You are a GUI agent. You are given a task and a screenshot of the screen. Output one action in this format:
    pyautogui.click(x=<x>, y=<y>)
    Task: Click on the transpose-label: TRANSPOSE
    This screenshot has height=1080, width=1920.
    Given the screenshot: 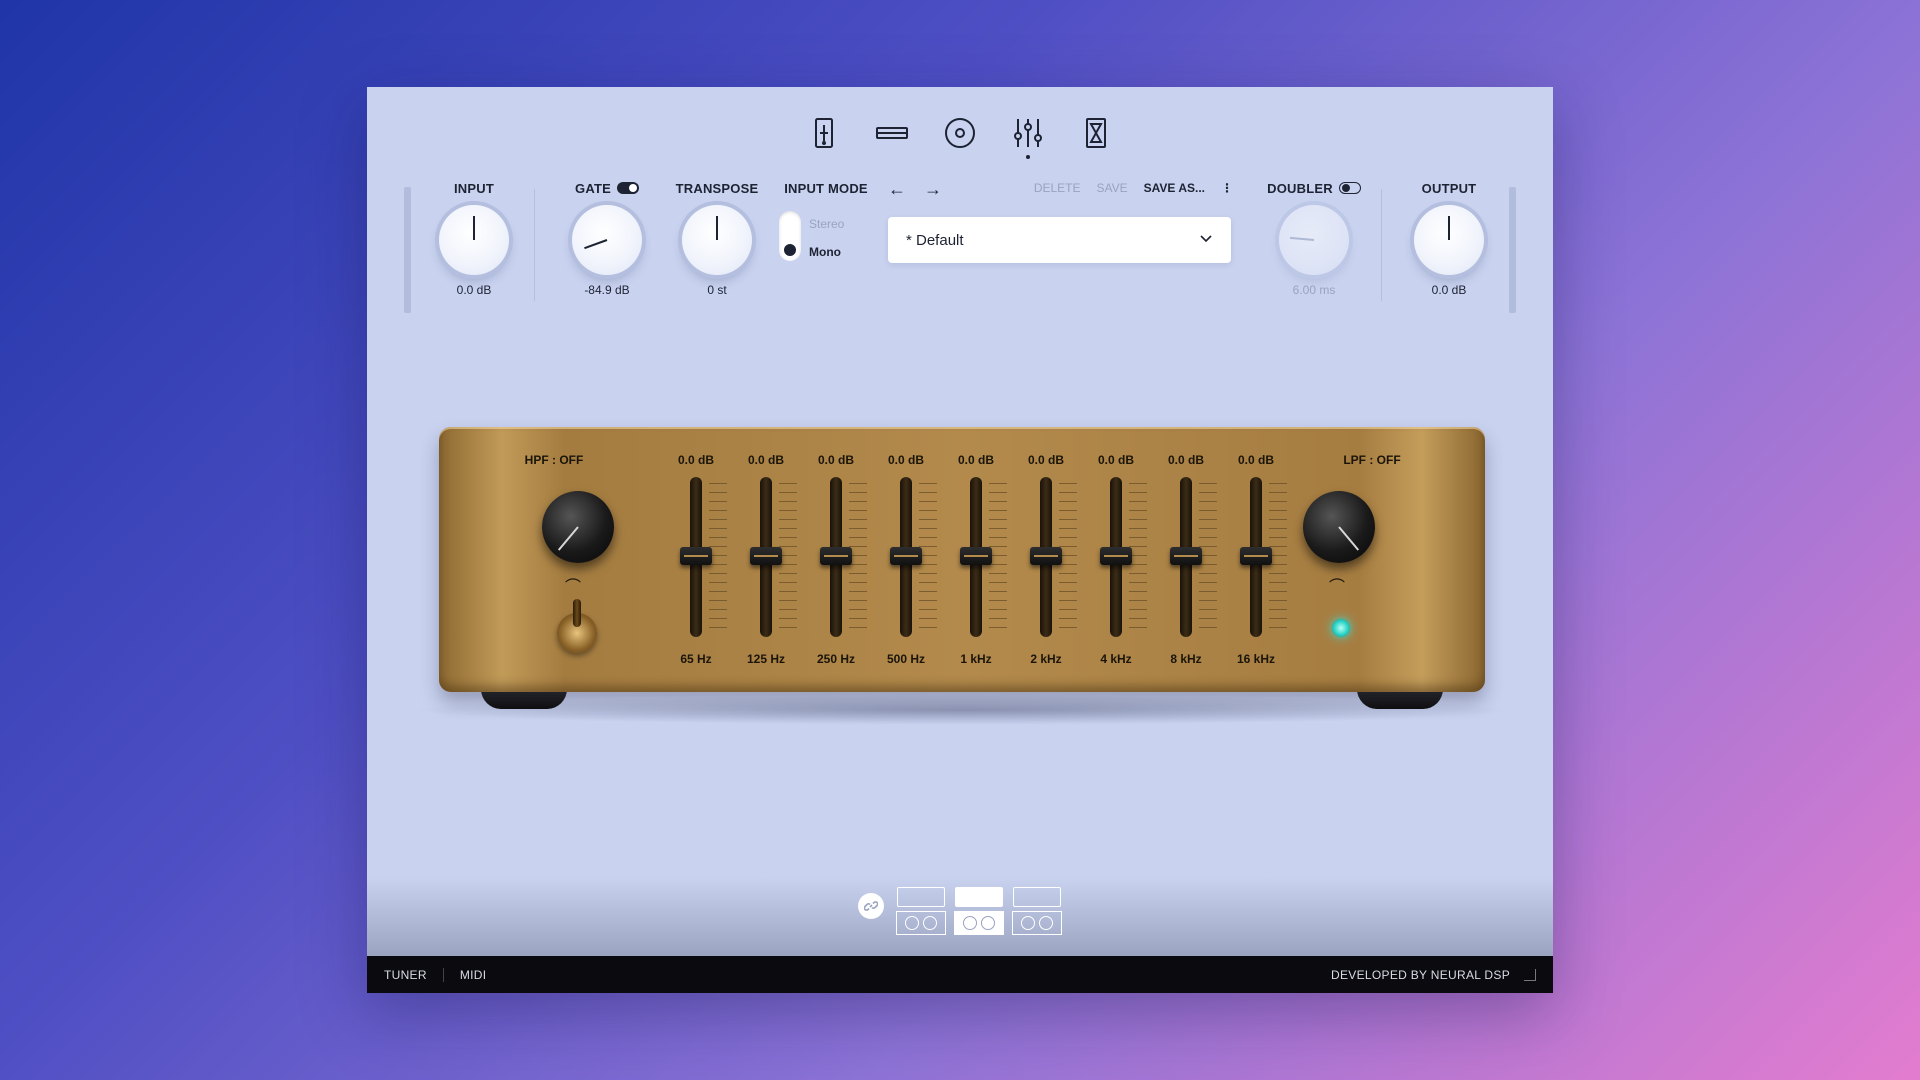 What is the action you would take?
    pyautogui.click(x=717, y=188)
    